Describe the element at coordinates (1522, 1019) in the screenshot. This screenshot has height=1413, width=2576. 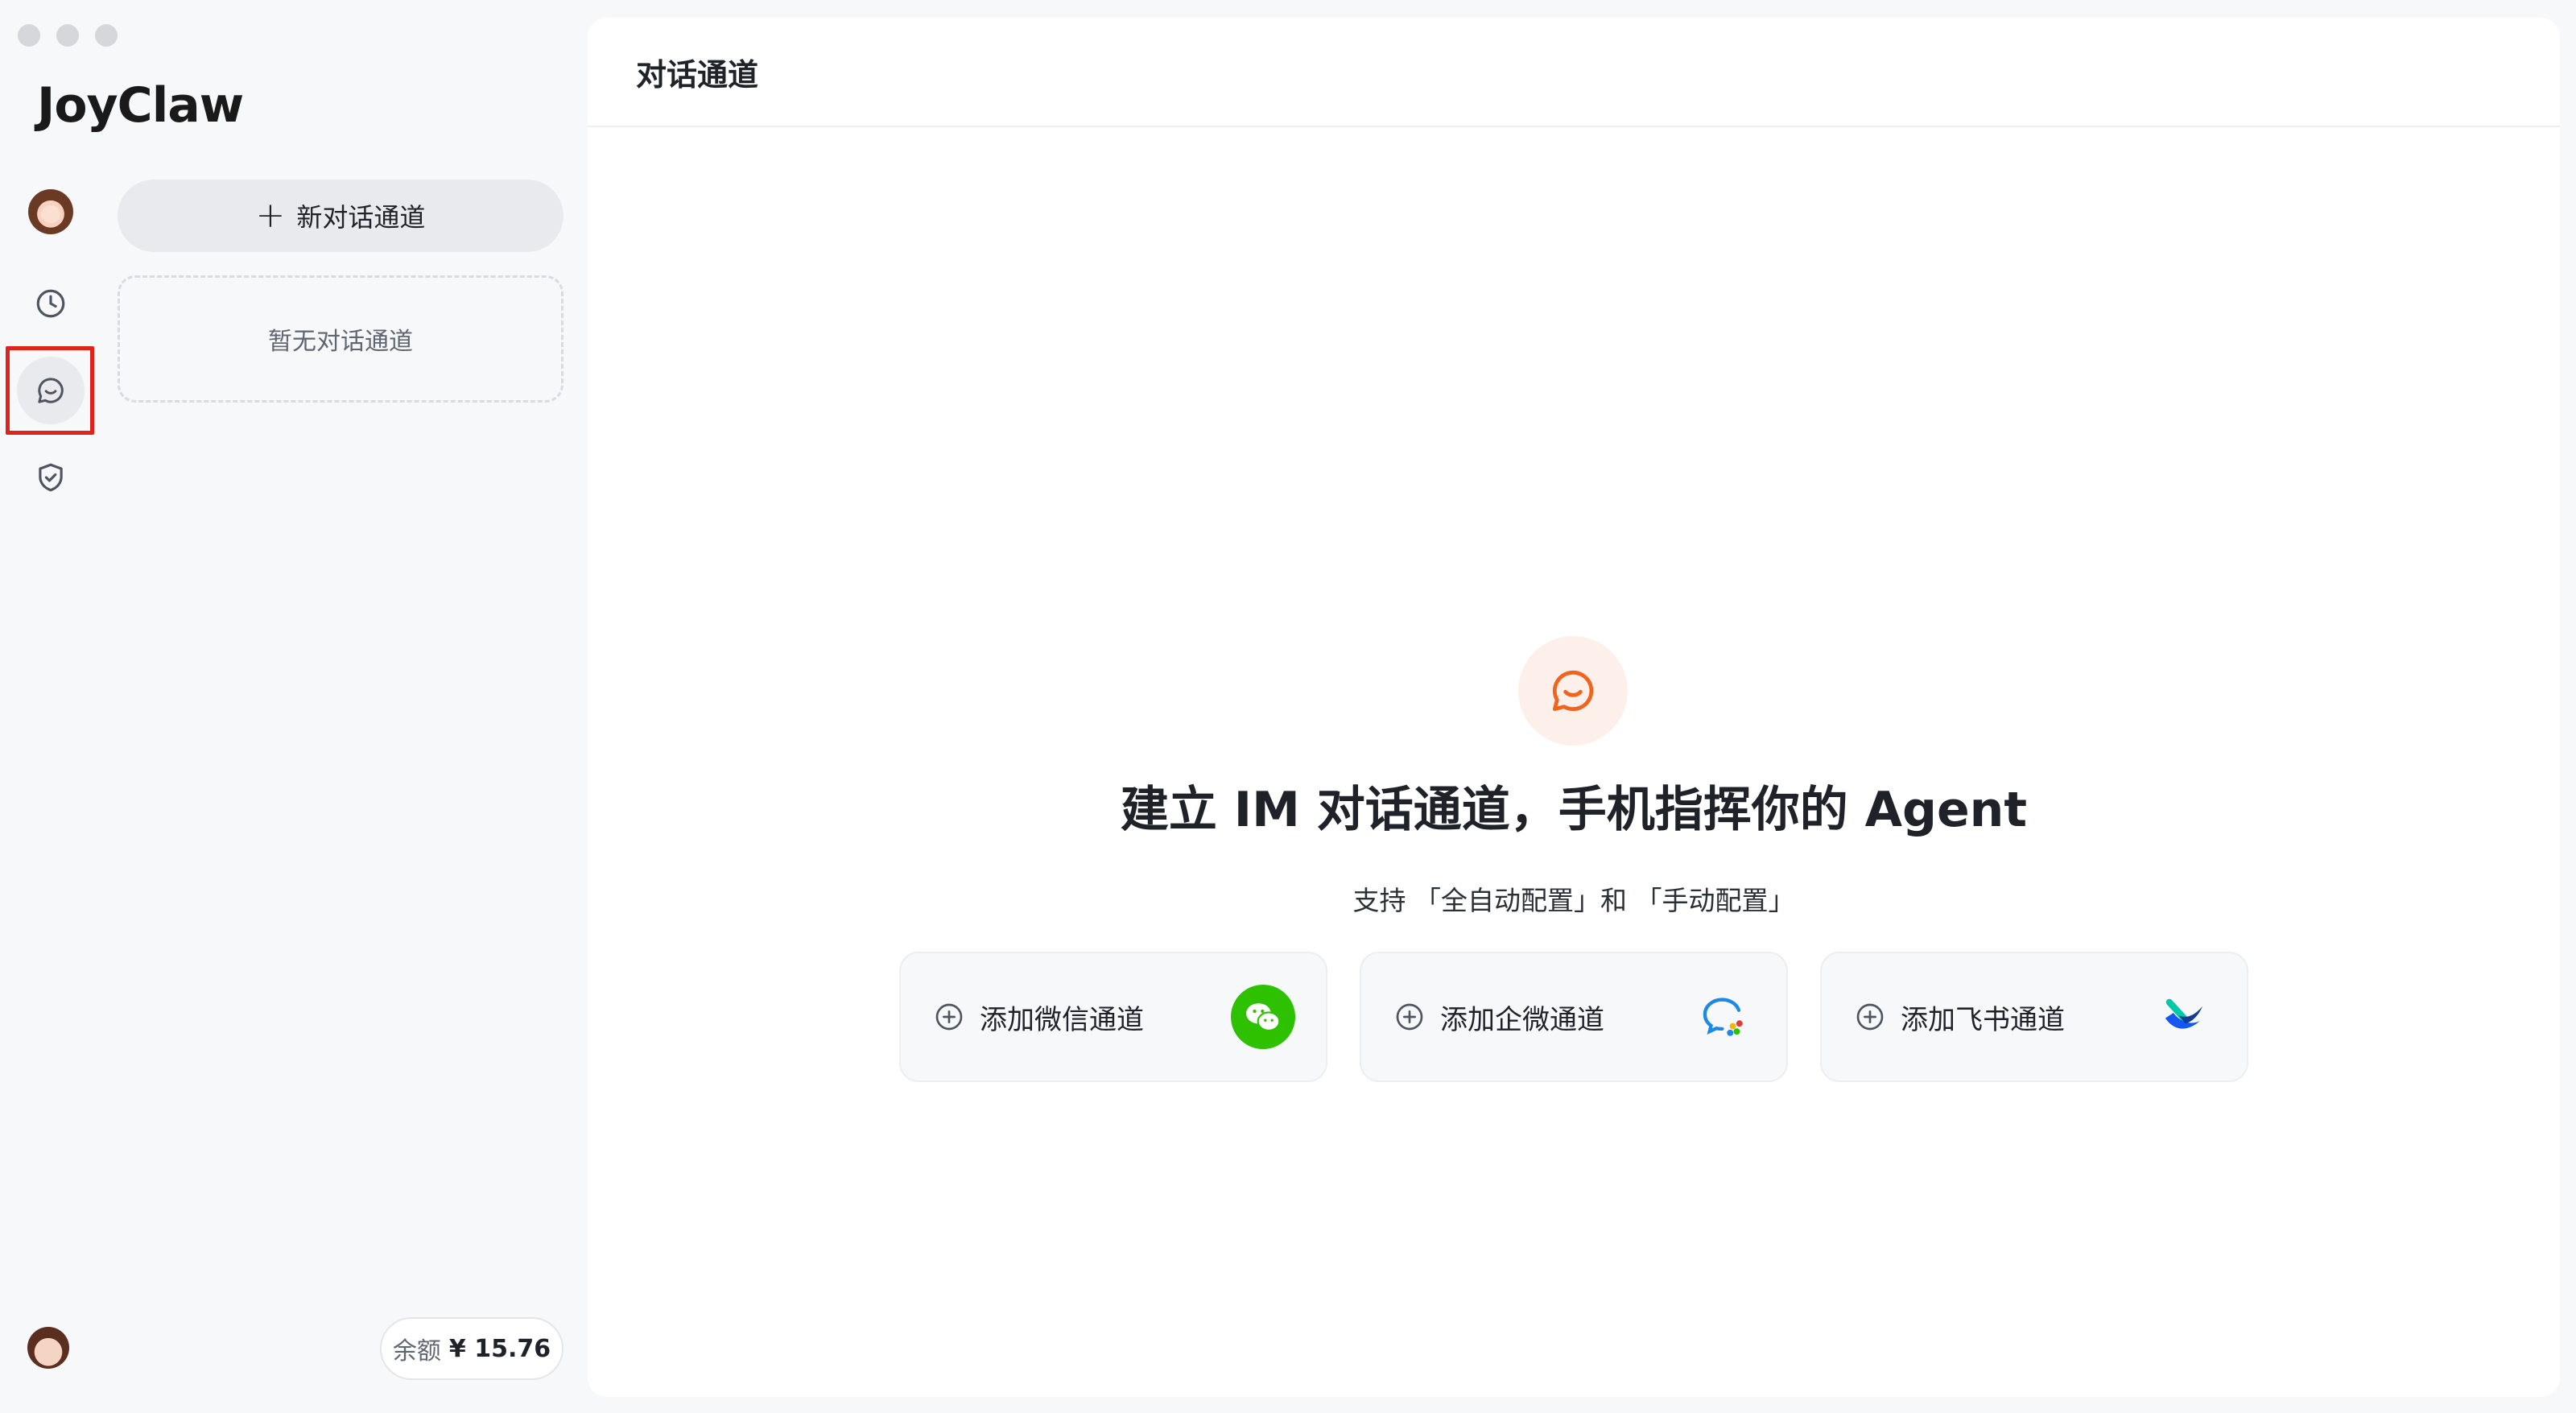
I see `add-wecom-label: 添加企微通道` at that location.